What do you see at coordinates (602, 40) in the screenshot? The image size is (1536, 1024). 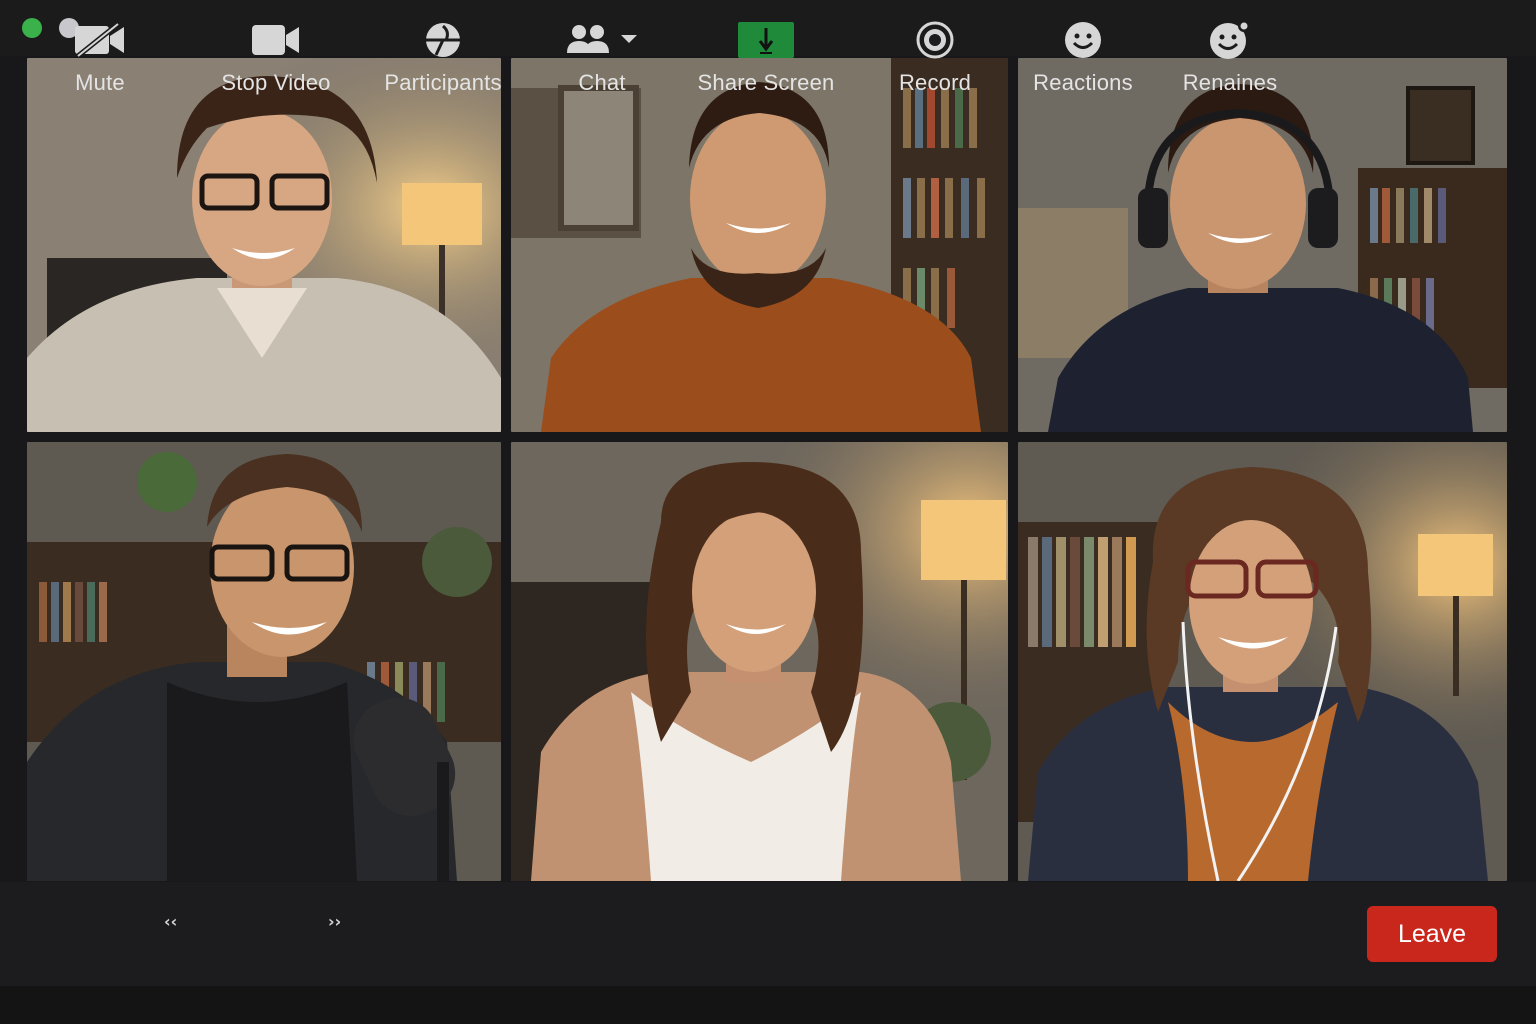 I see `people-dropdown-icon` at bounding box center [602, 40].